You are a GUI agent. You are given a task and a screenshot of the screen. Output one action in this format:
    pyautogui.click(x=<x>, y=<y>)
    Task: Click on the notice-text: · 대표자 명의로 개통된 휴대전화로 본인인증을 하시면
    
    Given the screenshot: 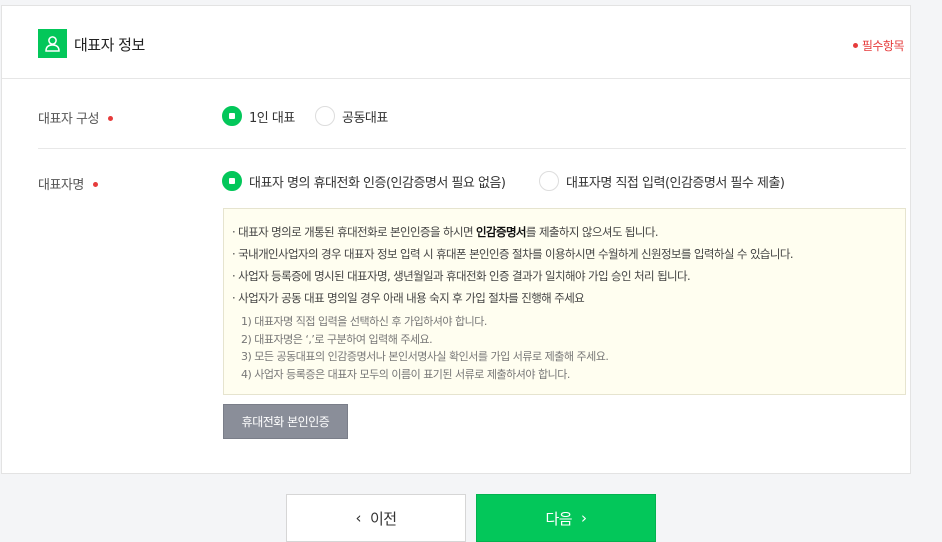 What is the action you would take?
    pyautogui.click(x=354, y=232)
    